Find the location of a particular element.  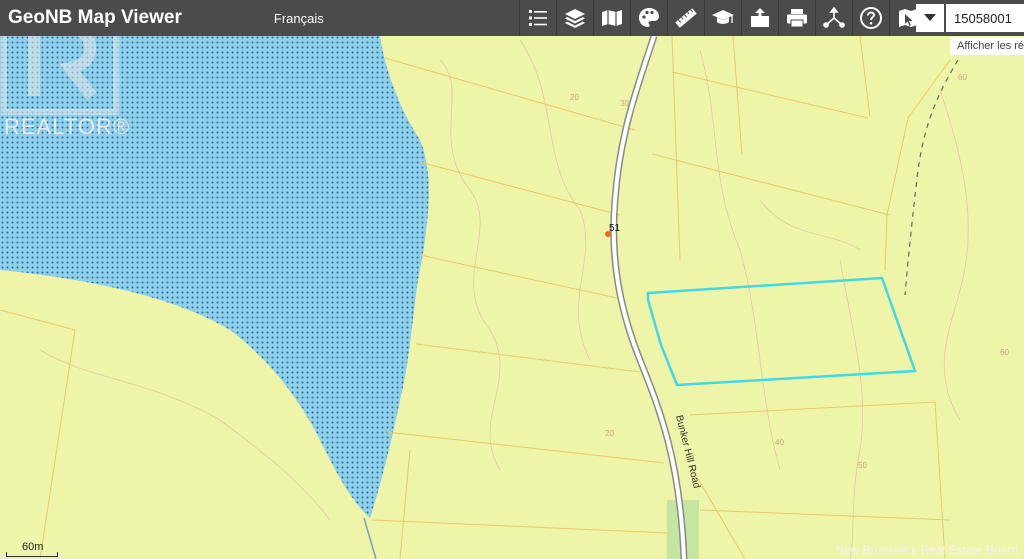

help-icon is located at coordinates (871, 18).